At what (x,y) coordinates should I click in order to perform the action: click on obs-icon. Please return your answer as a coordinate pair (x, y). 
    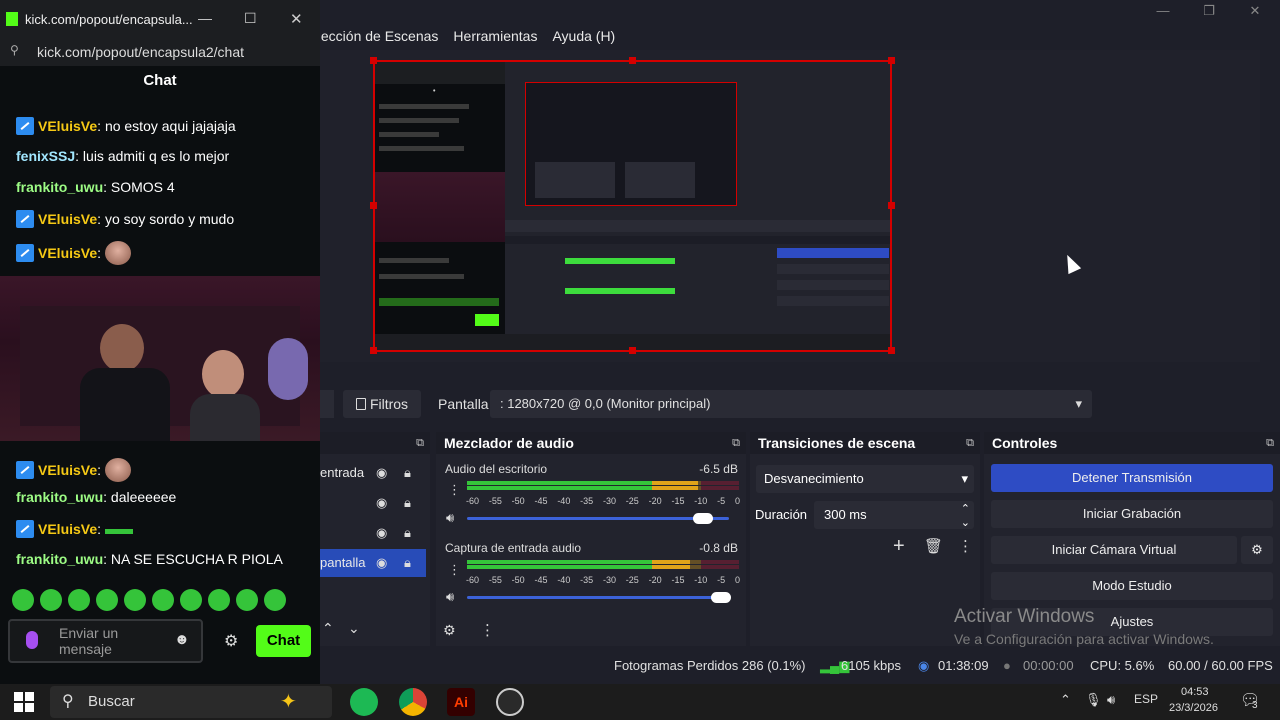
    Looking at the image, I should click on (510, 702).